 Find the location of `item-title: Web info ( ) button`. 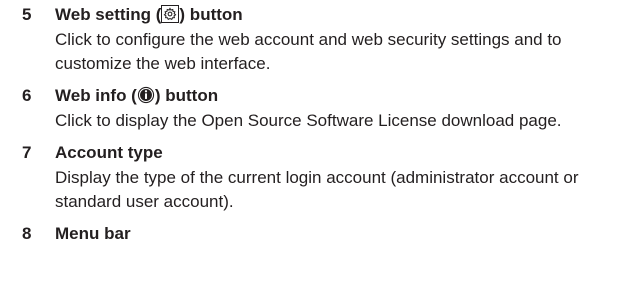

item-title: Web info ( ) button is located at coordinates (343, 96).